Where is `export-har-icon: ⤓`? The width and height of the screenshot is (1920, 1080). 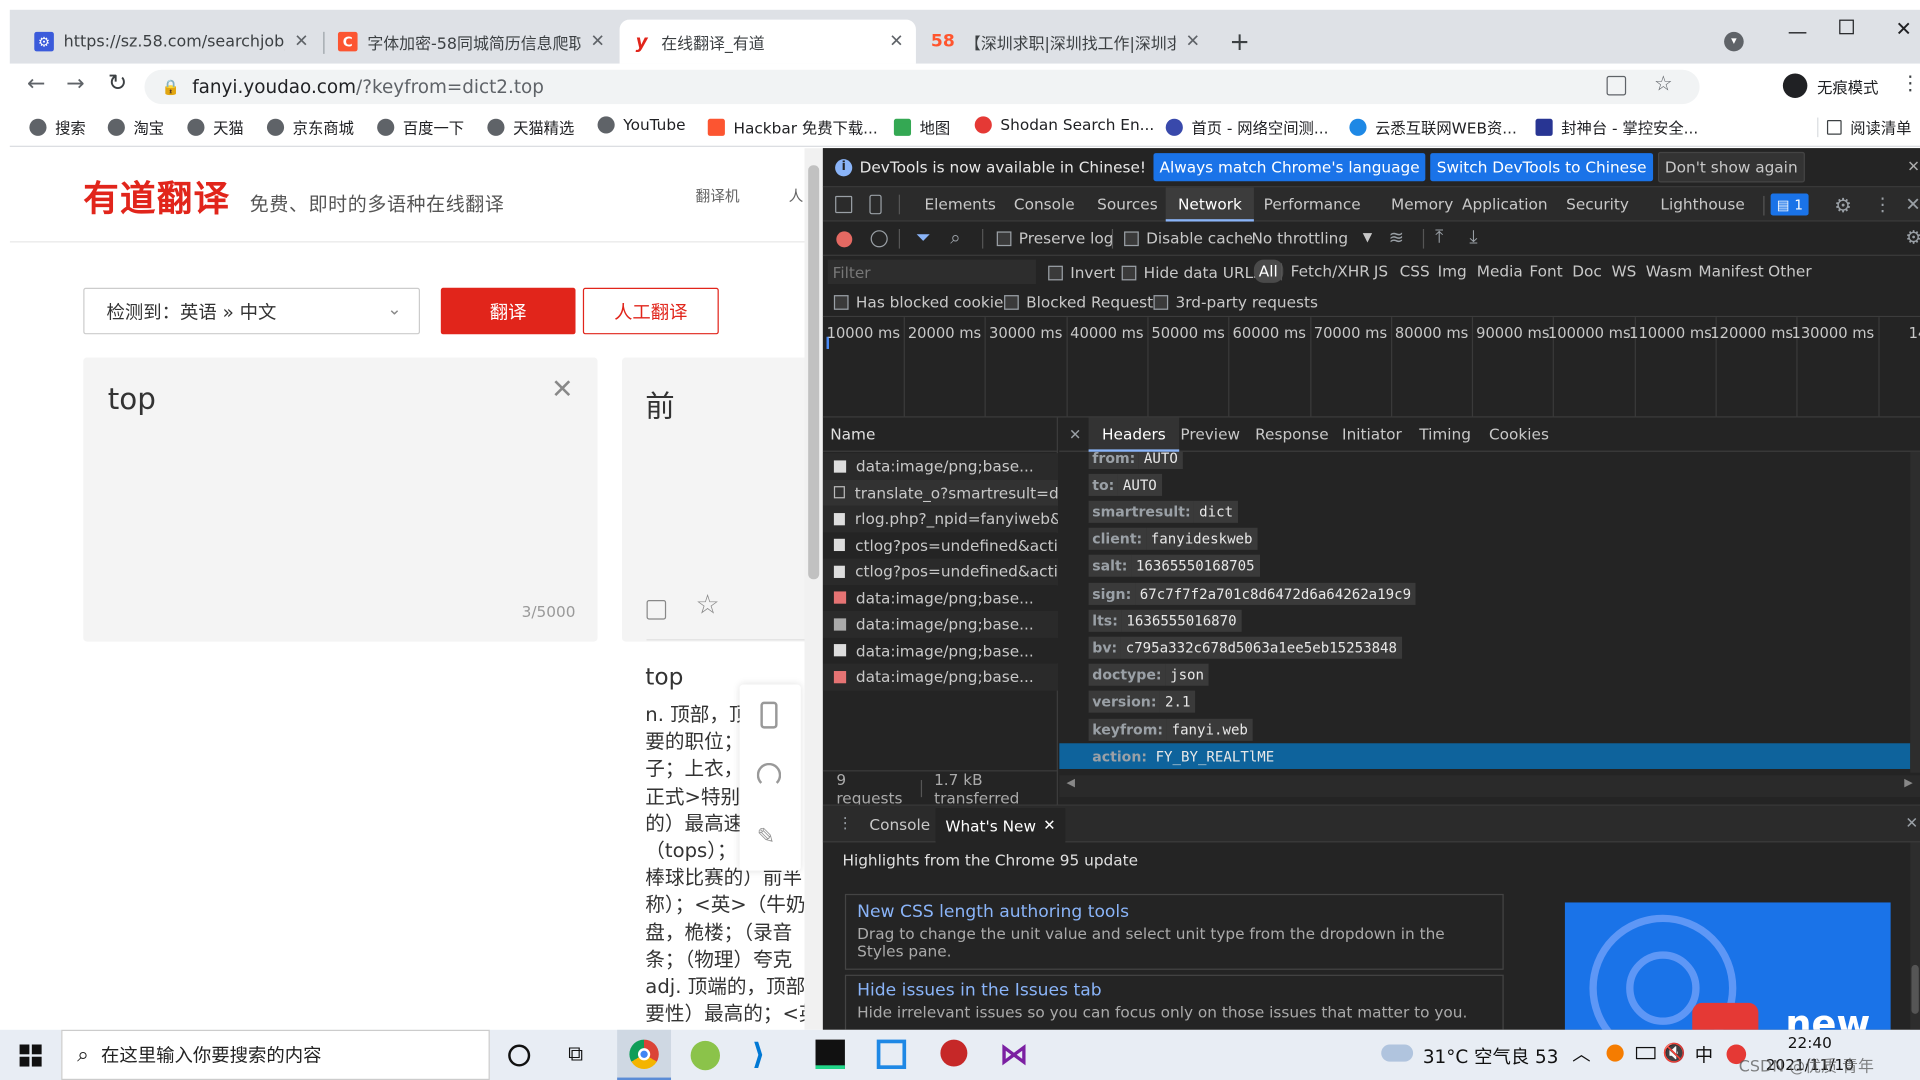 export-har-icon: ⤓ is located at coordinates (1473, 236).